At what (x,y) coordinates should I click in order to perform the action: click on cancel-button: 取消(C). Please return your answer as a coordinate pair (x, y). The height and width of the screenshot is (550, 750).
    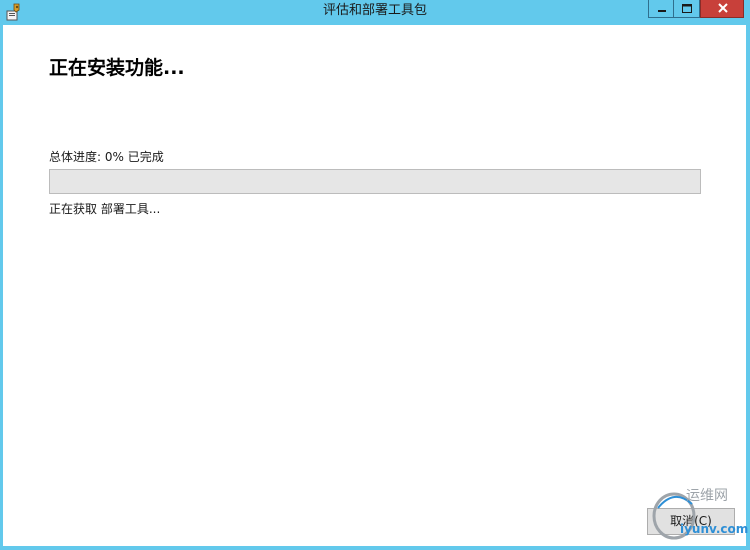
    Looking at the image, I should click on (691, 521).